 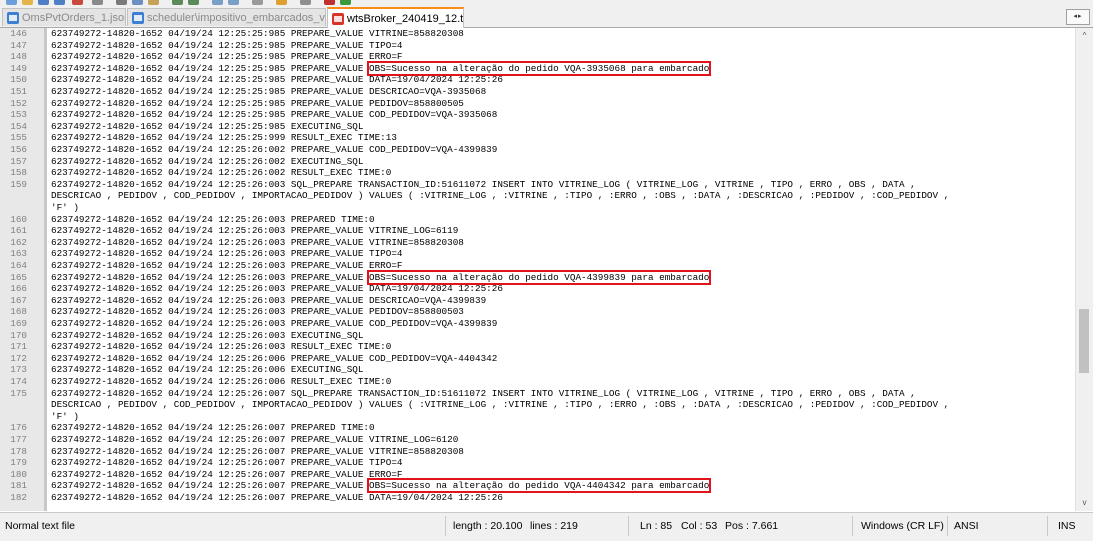 What do you see at coordinates (217, 2) in the screenshot?
I see `toolbar-find-icon` at bounding box center [217, 2].